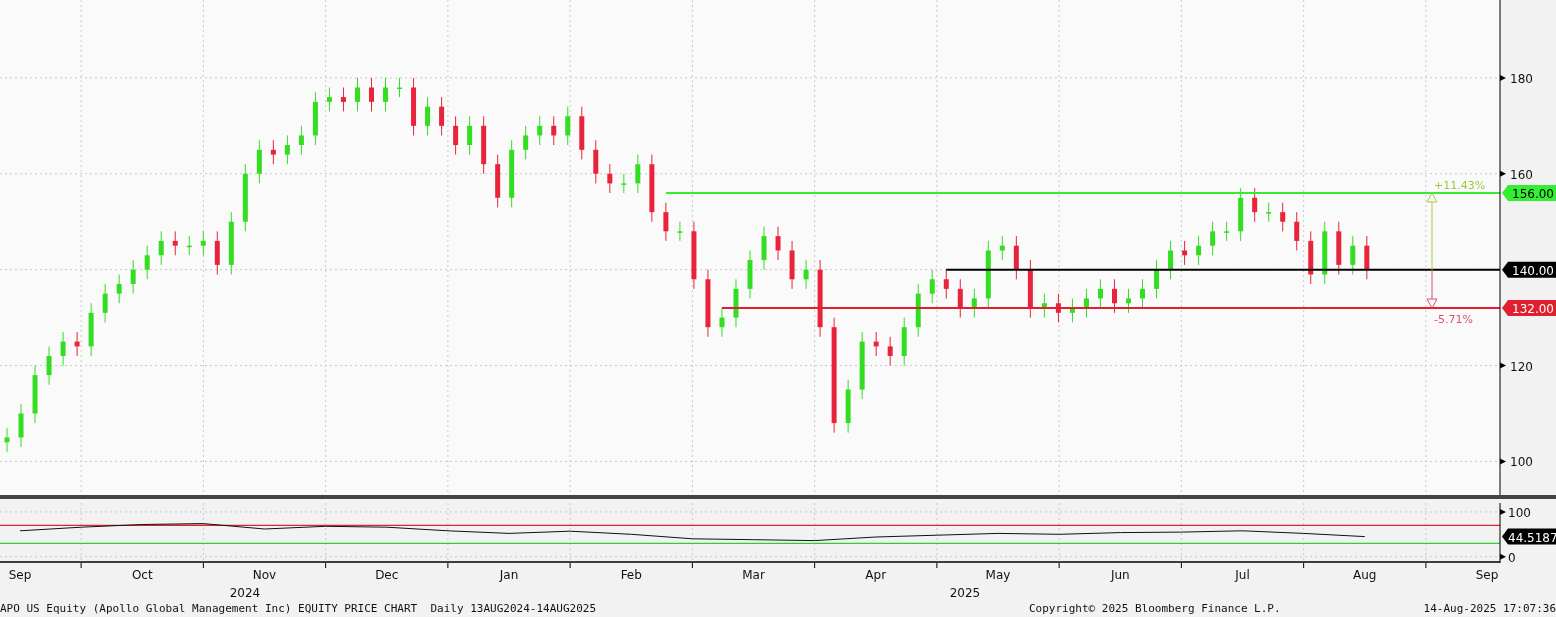  Describe the element at coordinates (1529, 536) in the screenshot. I see `rsi-value-tag: 44.5187` at that location.